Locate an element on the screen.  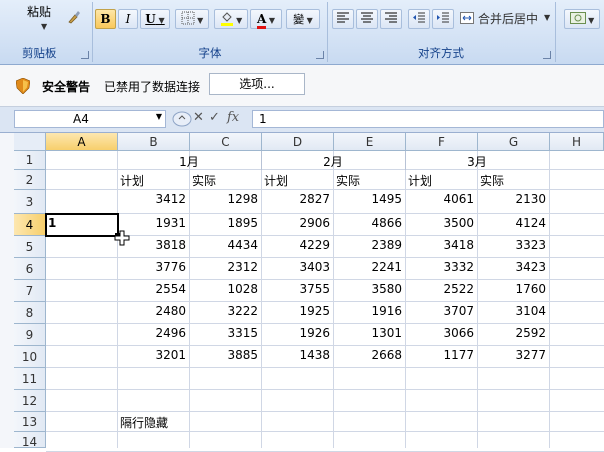
underline-dropdown-icon: ▼ is located at coordinates (160, 20).